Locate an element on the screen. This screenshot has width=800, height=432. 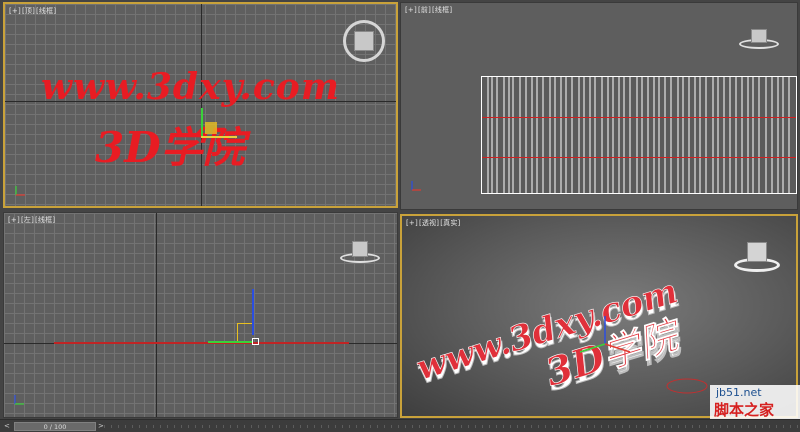
gizmo-pivot is located at coordinates (255, 341).